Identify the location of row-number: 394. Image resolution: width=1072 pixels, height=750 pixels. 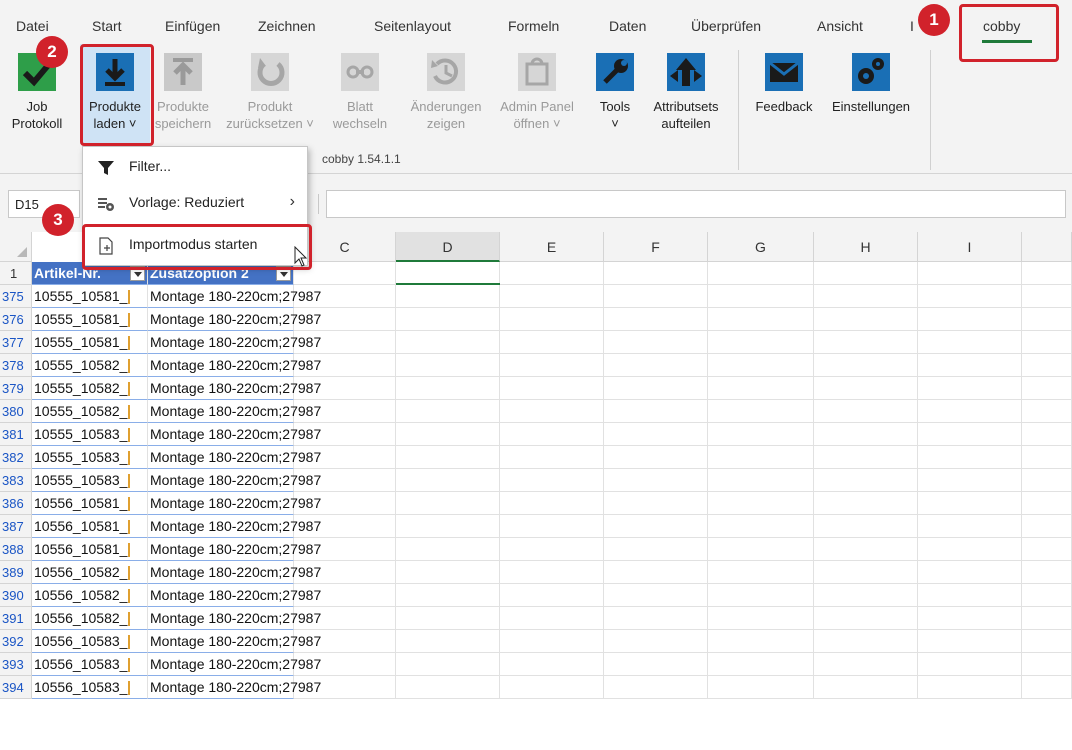
(16, 687).